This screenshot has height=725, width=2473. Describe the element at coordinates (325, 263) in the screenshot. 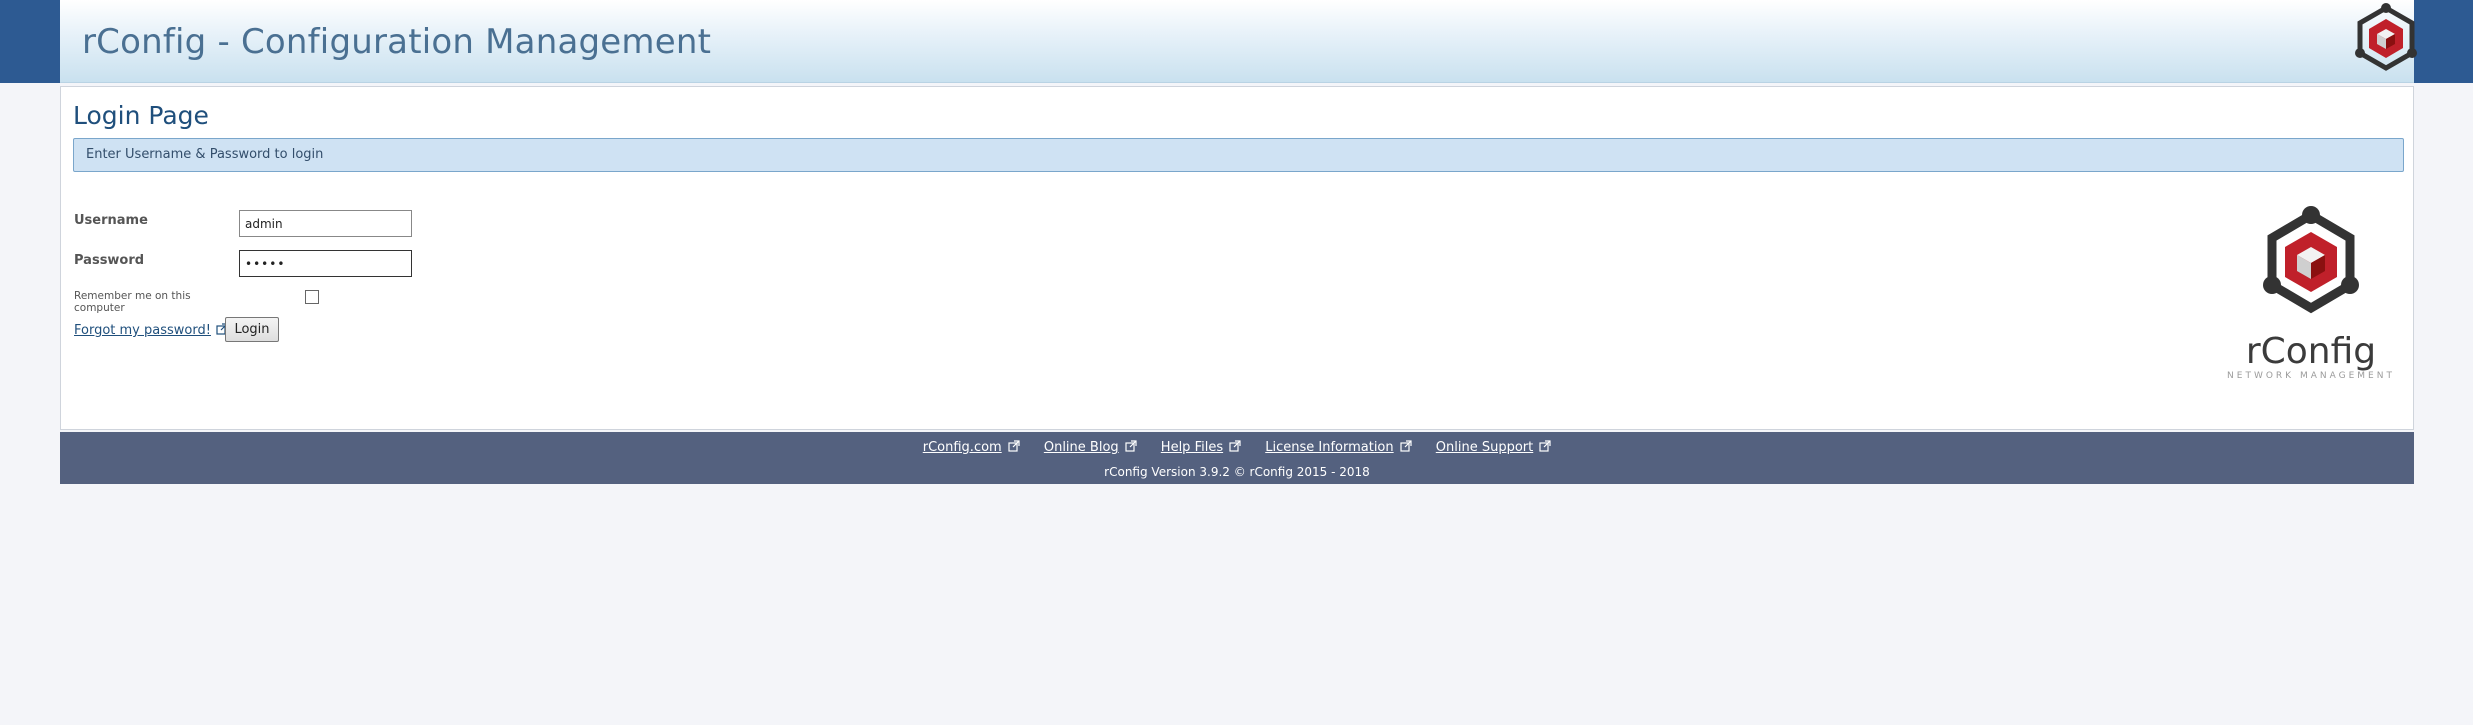

I see `password-input` at that location.